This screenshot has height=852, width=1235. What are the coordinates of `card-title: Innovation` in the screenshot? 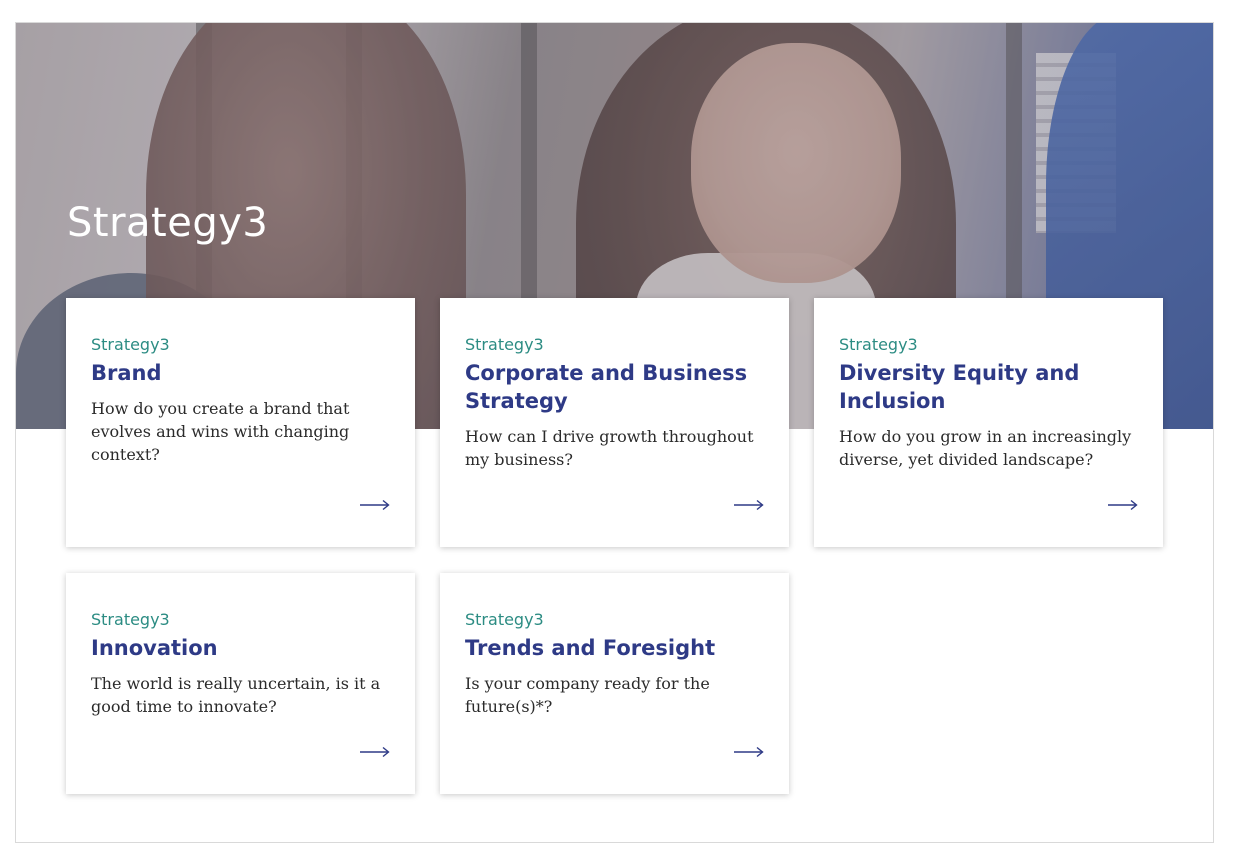 It's located at (240, 648).